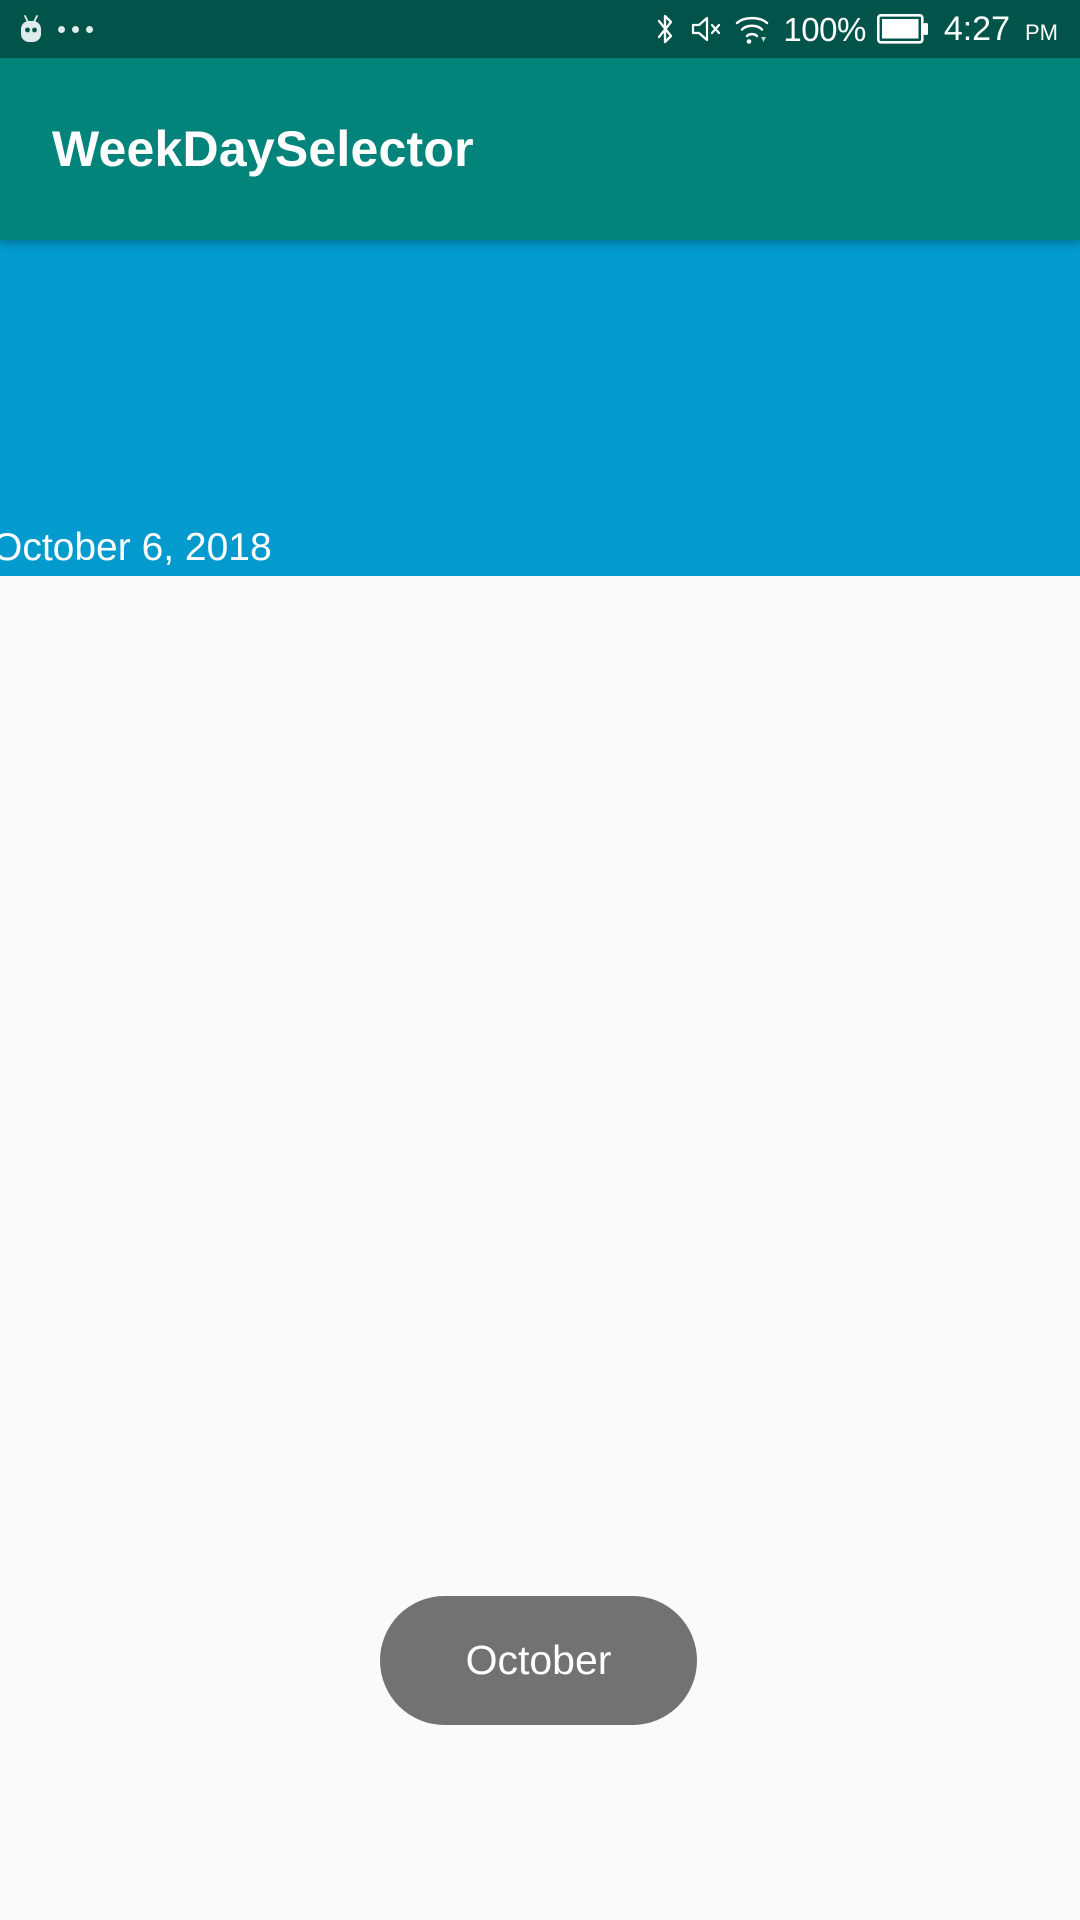  What do you see at coordinates (665, 29) in the screenshot?
I see `bluetooth-icon` at bounding box center [665, 29].